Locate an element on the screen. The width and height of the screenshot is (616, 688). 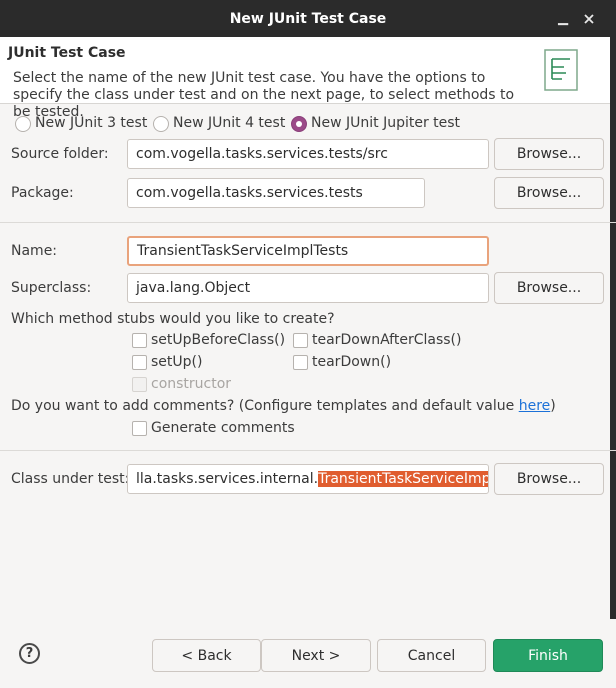
help-icon: ? is located at coordinates (29, 653).